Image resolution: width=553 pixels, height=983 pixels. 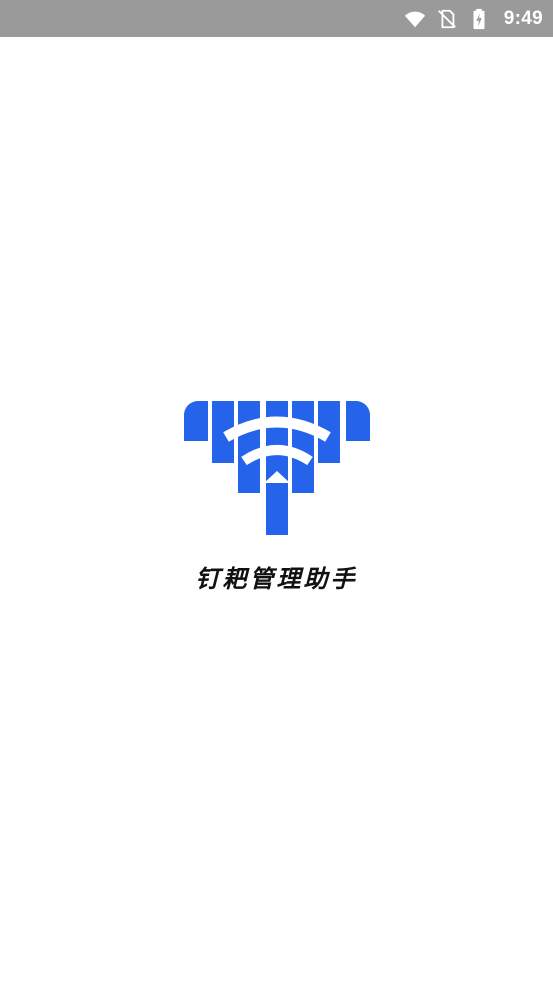 I want to click on no-sim-icon, so click(x=447, y=19).